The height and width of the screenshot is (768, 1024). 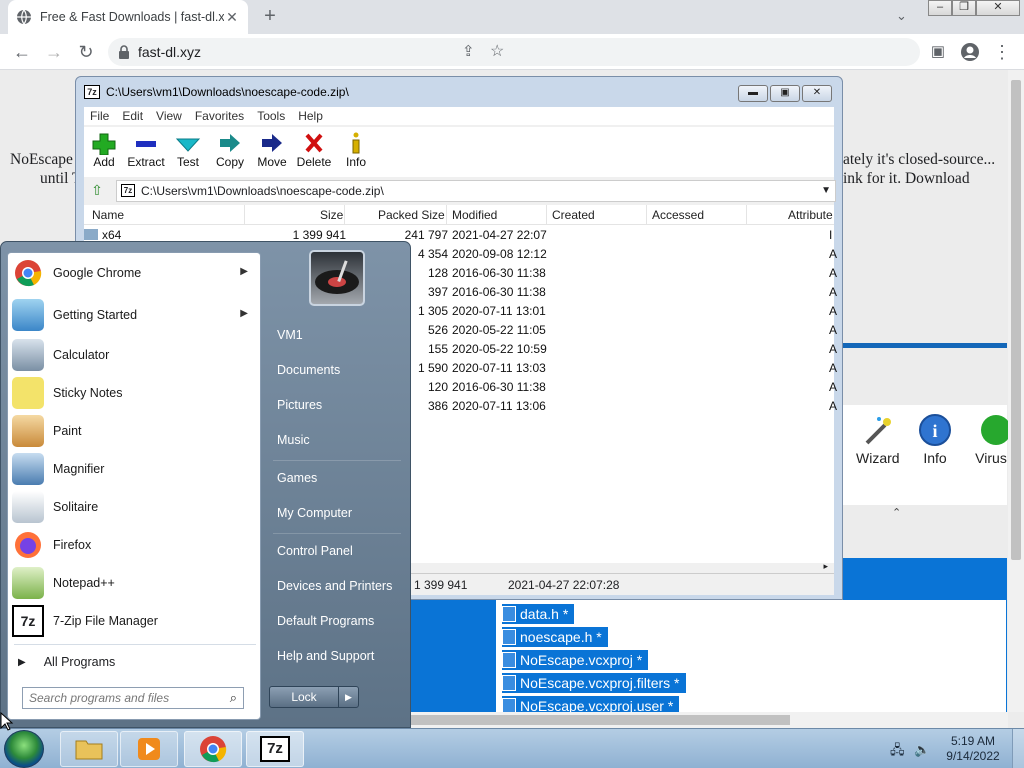 I want to click on move-button: Move, so click(x=272, y=150).